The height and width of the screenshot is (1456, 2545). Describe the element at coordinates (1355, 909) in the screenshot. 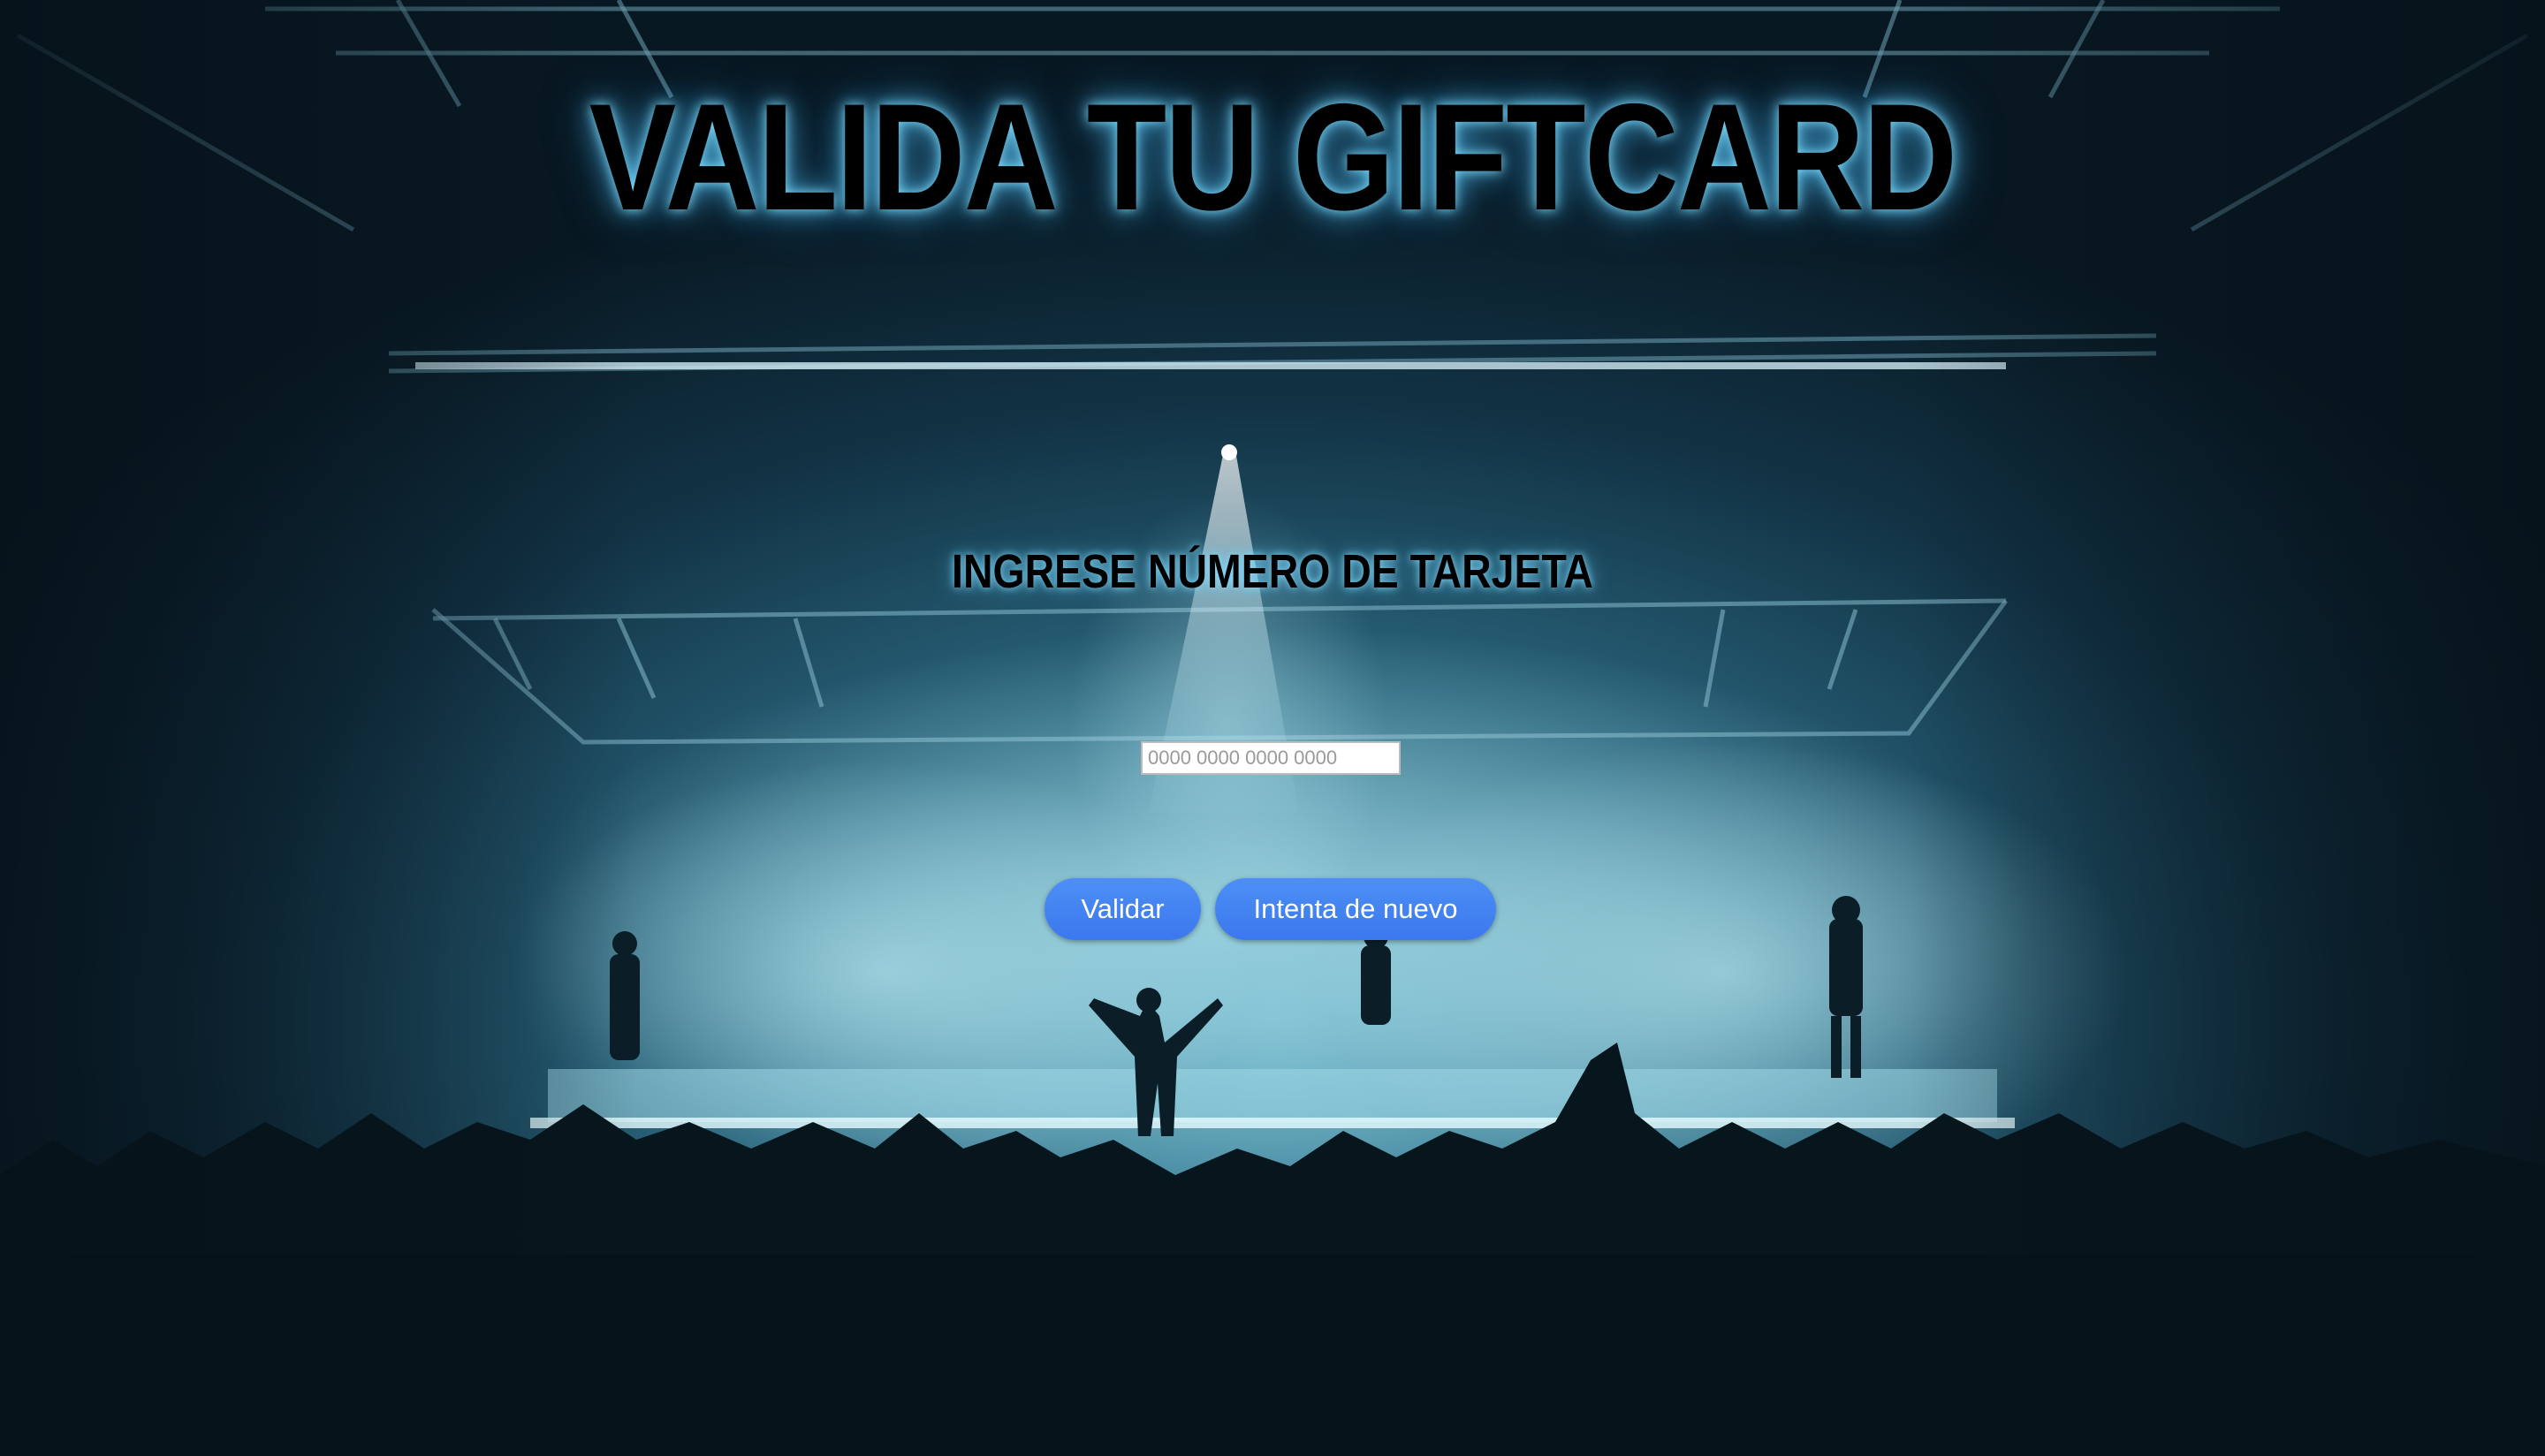

I see `retry-button: Intenta de nuevo` at that location.